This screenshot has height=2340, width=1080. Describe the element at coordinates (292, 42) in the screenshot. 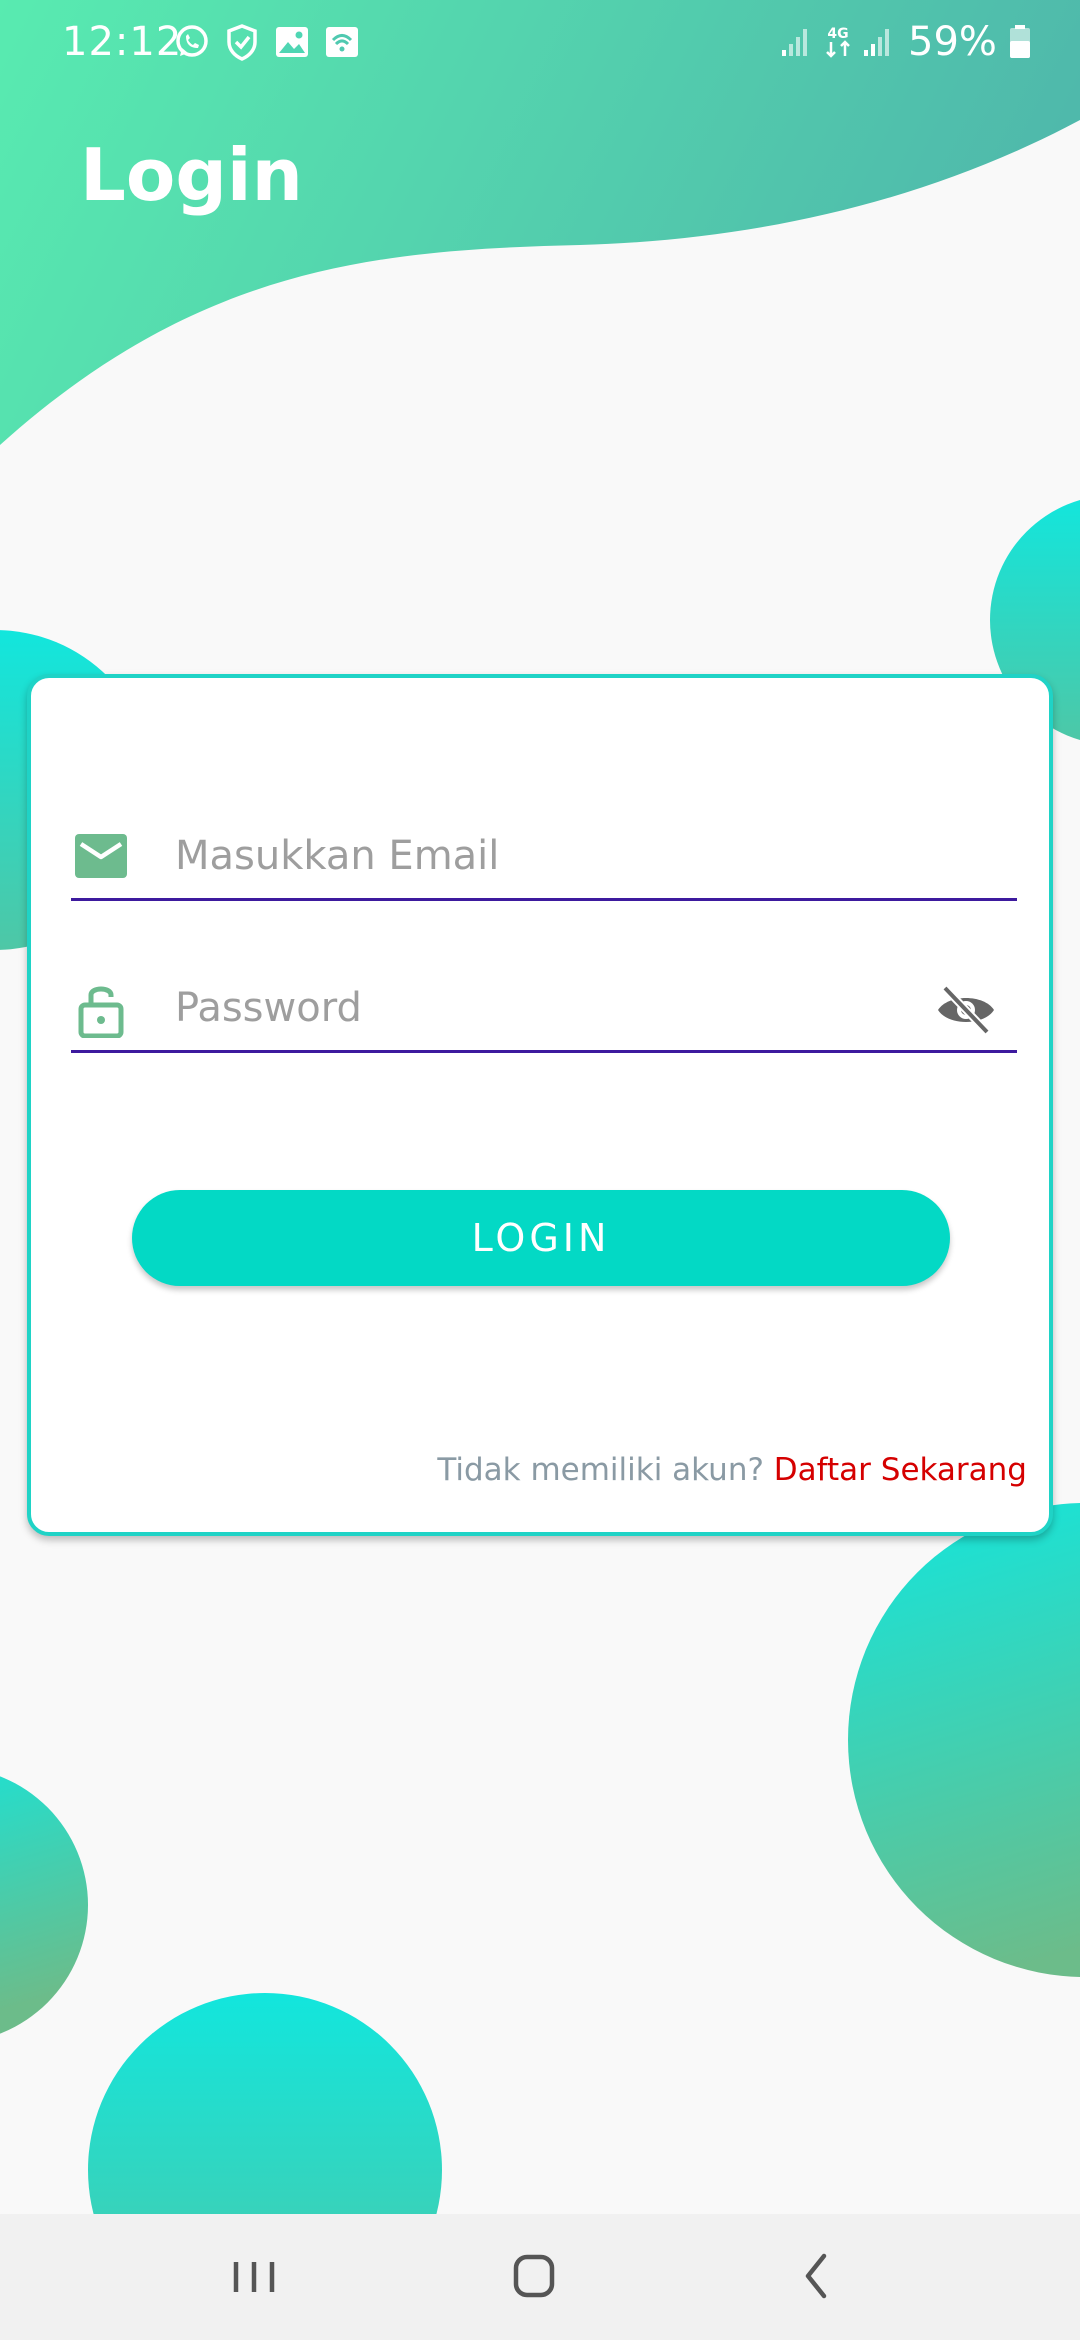

I see `image-icon` at that location.